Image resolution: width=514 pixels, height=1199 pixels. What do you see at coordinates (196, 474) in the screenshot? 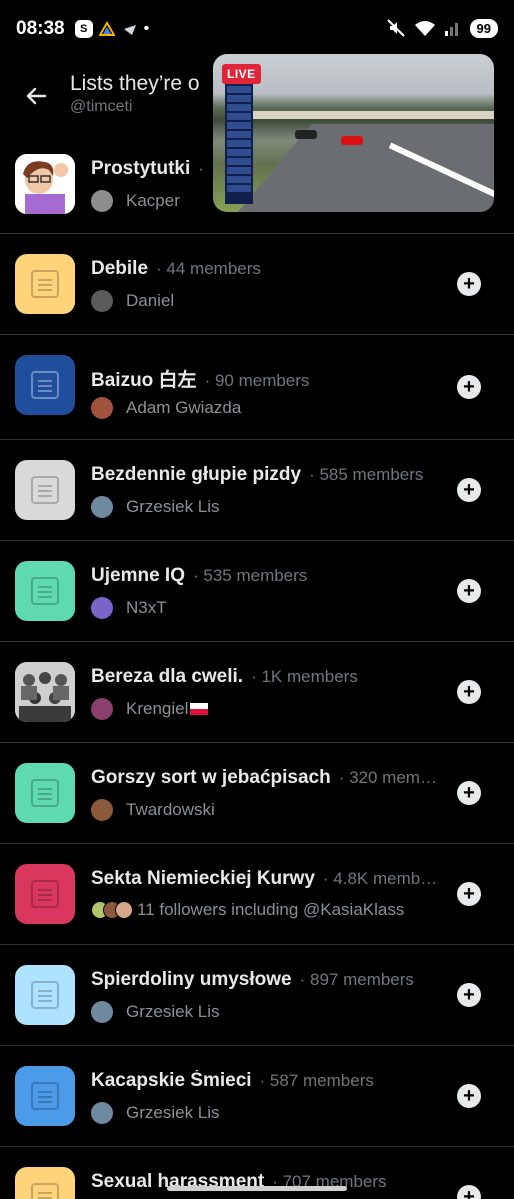
I see `list-name: Bezdennie głupie pizdy` at bounding box center [196, 474].